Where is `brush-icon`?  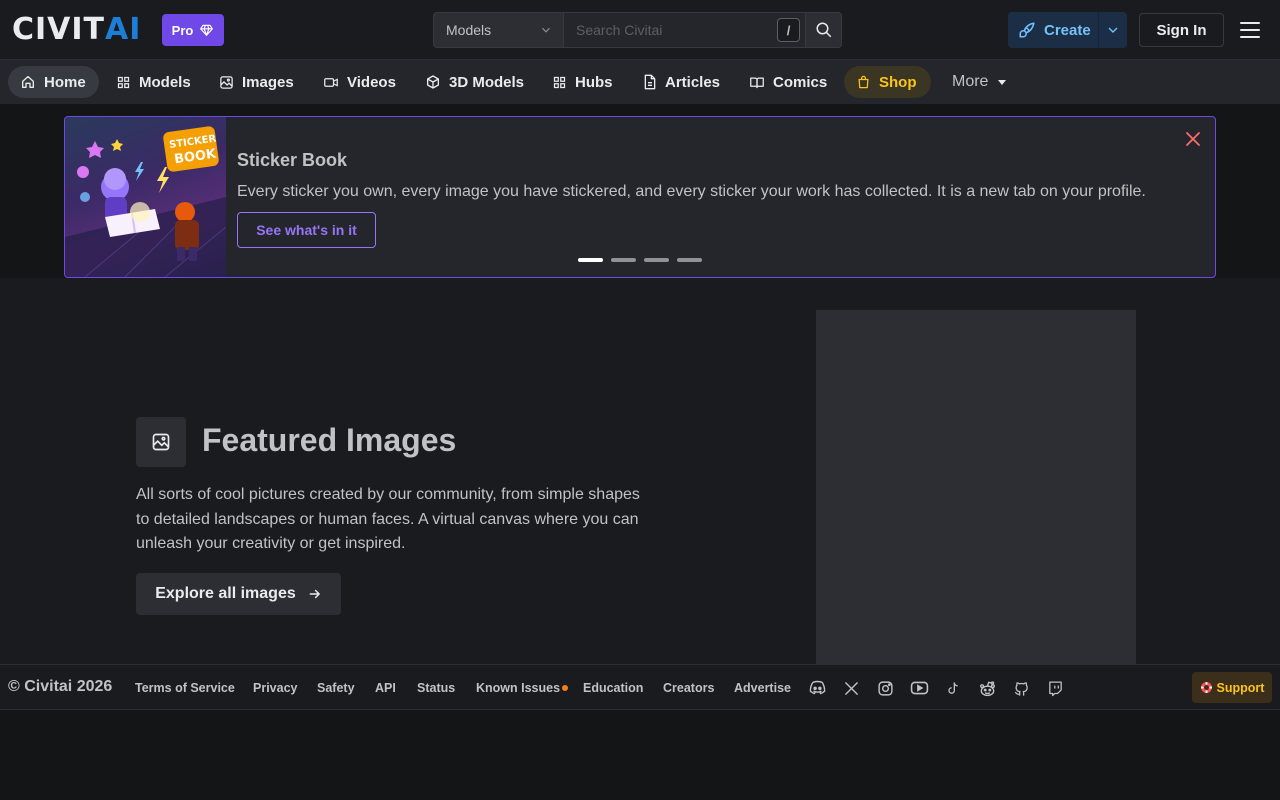 brush-icon is located at coordinates (1027, 30).